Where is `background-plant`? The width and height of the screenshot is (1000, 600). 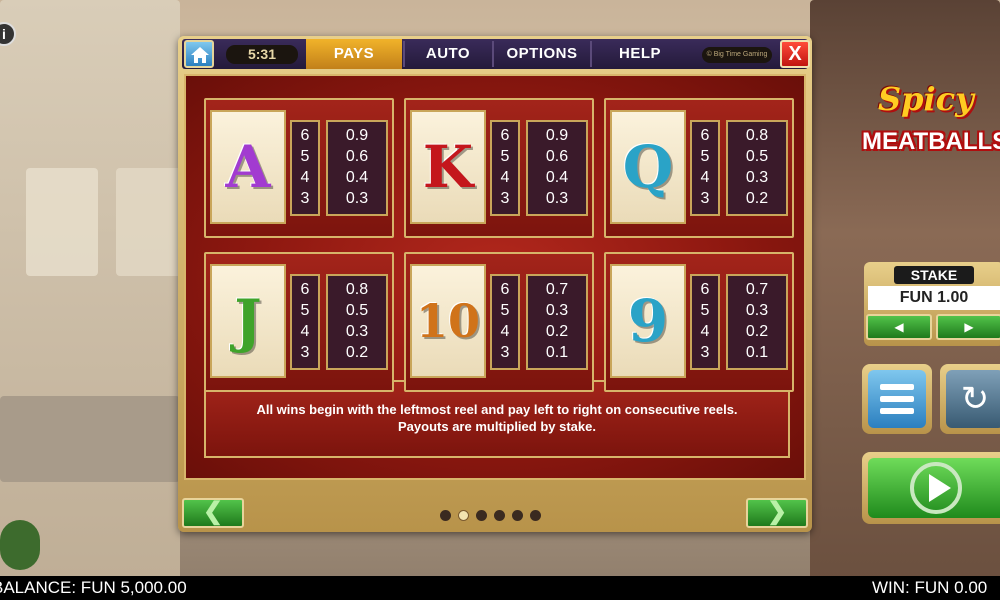
background-plant is located at coordinates (20, 545).